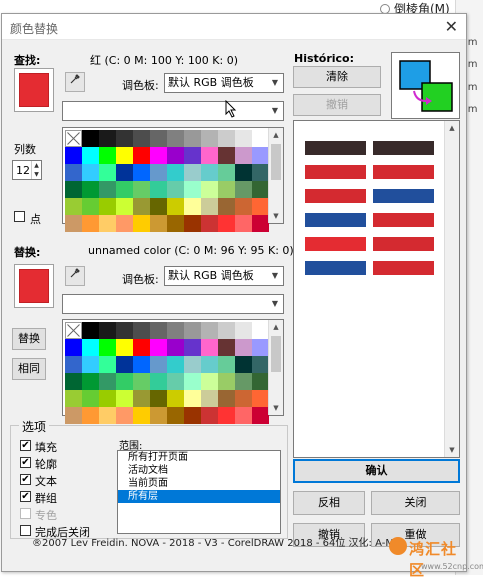 This screenshot has height=580, width=483. What do you see at coordinates (19, 216) in the screenshot?
I see `dot-checkbox` at bounding box center [19, 216].